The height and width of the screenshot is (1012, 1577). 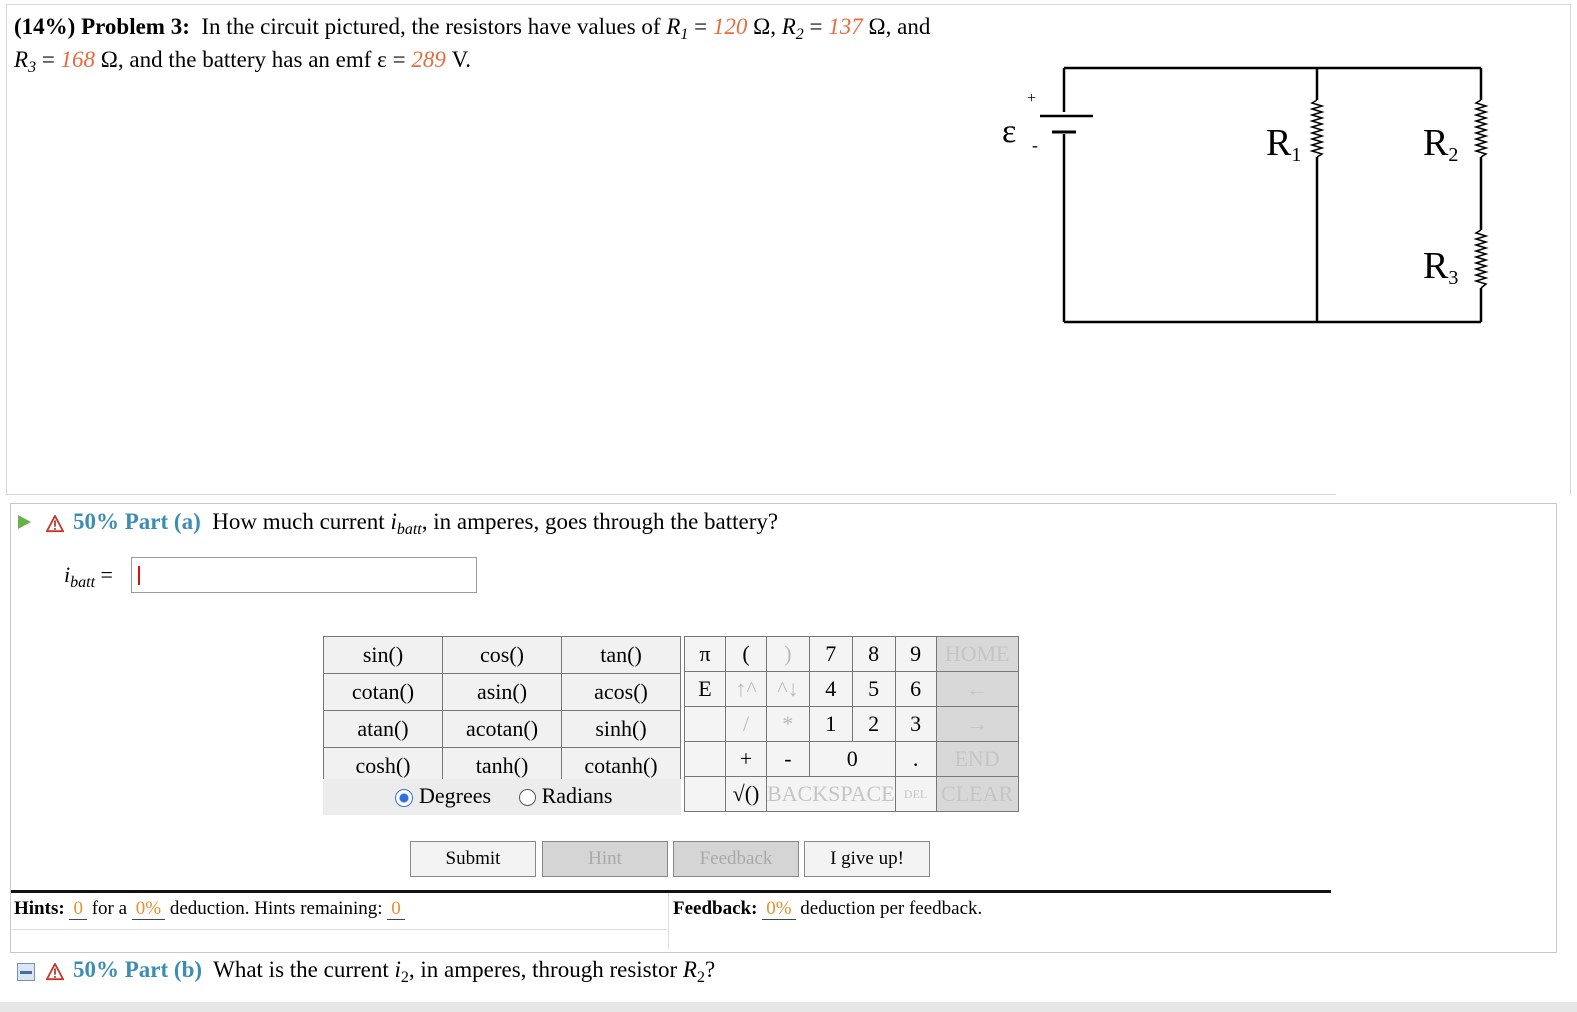 I want to click on r3-tail: Ω, and the battery has an emf ε =, so click(x=253, y=59).